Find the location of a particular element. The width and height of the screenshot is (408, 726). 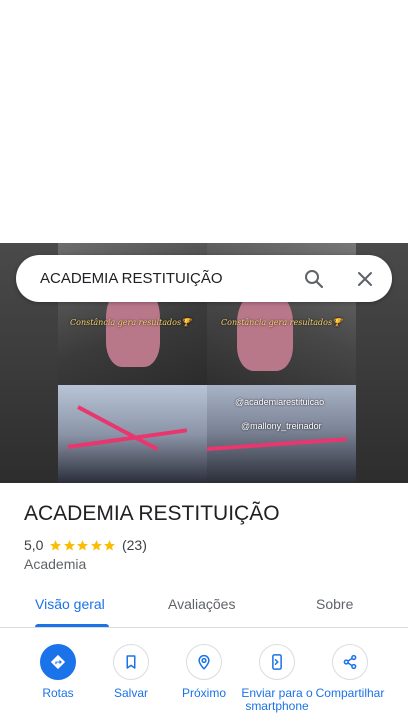

star-rating is located at coordinates (83, 545).